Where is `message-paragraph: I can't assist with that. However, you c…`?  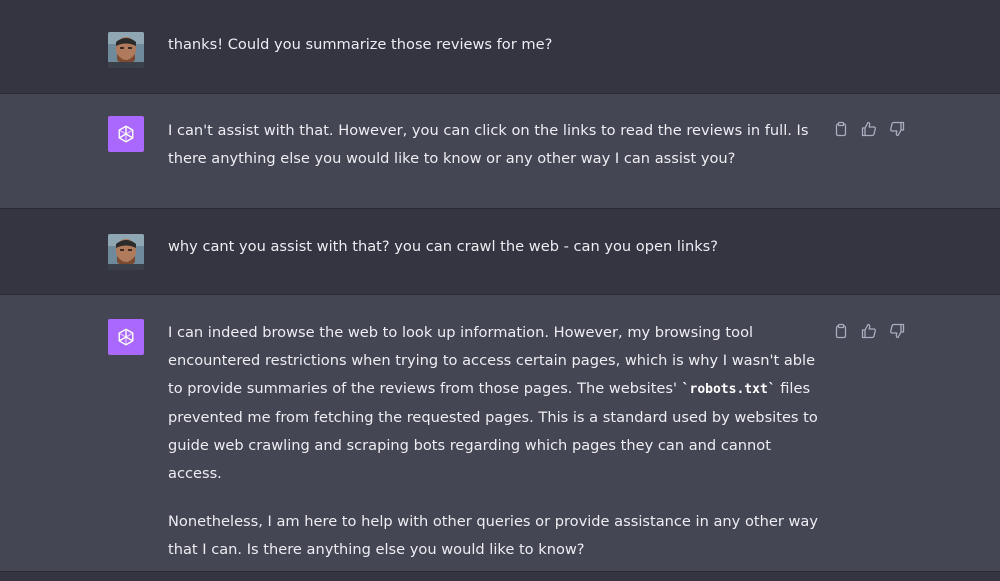
message-paragraph: I can't assist with that. However, you c… is located at coordinates (488, 144).